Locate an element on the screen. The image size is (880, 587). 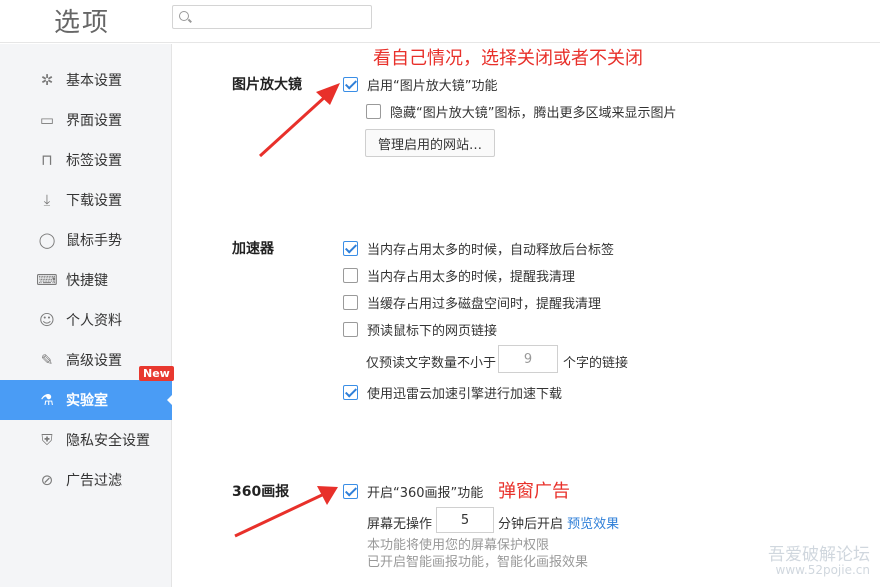
annotation-arrows is located at coordinates (287, 310).